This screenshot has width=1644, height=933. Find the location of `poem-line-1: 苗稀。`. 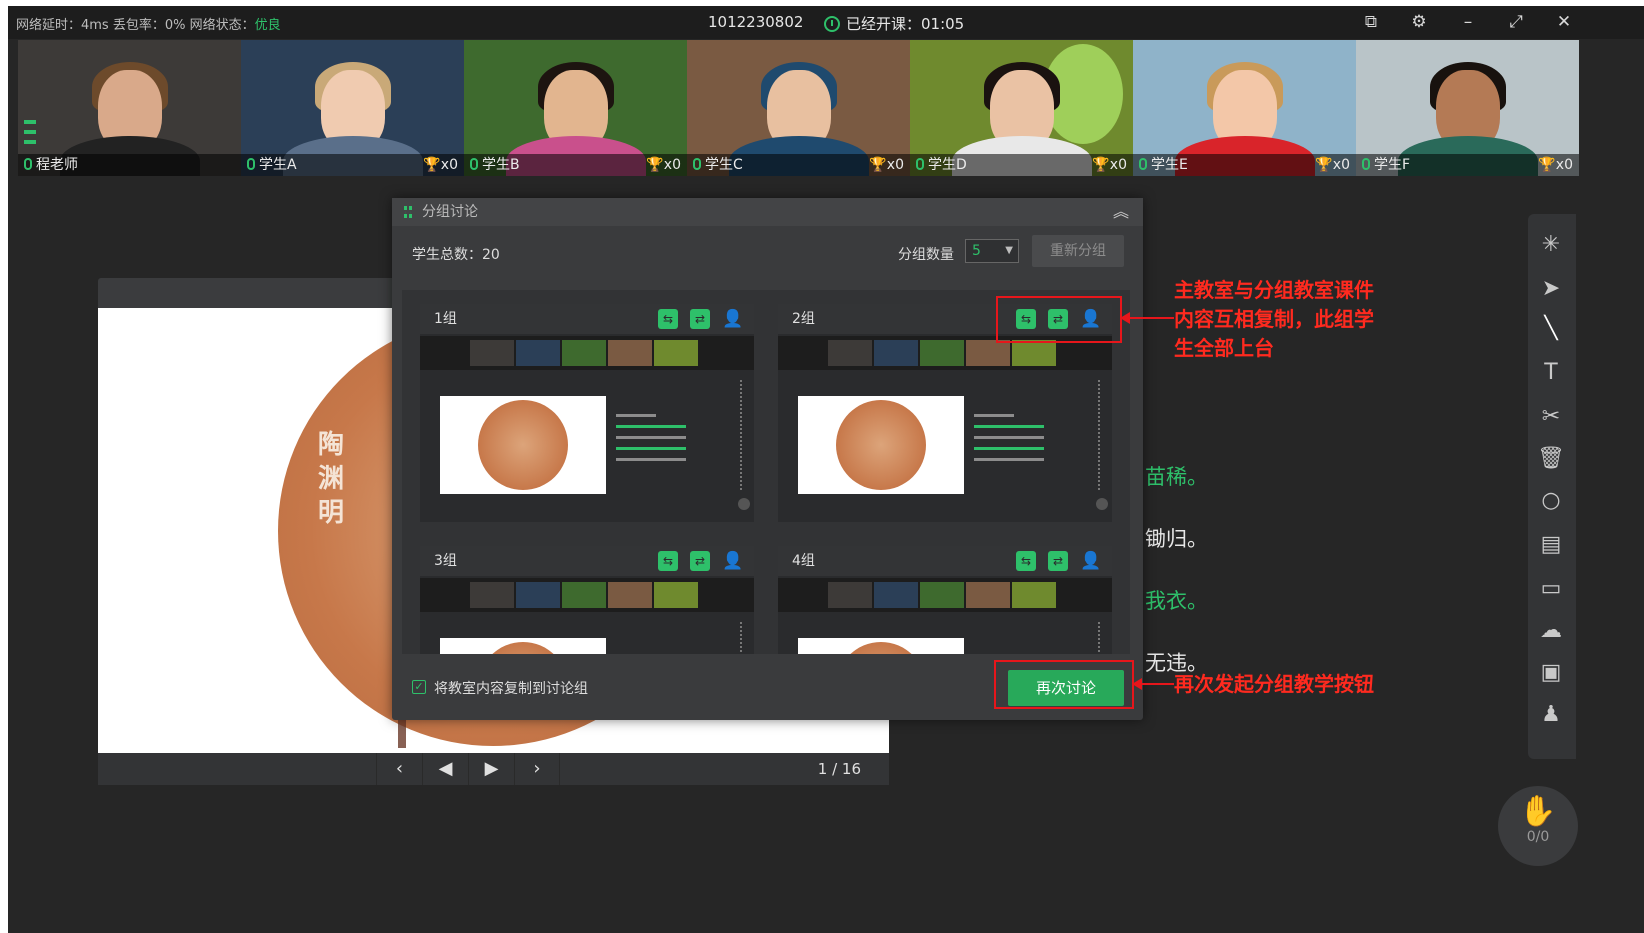

poem-line-1: 苗稀。 is located at coordinates (1176, 477).